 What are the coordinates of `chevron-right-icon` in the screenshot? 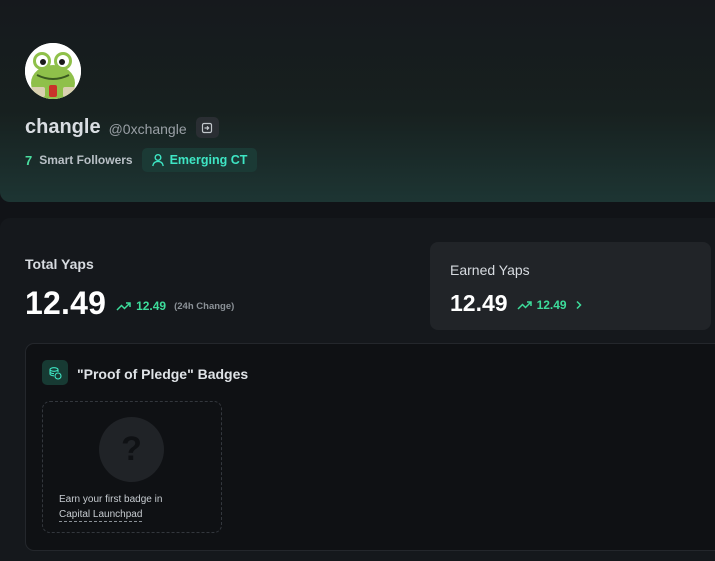 It's located at (579, 305).